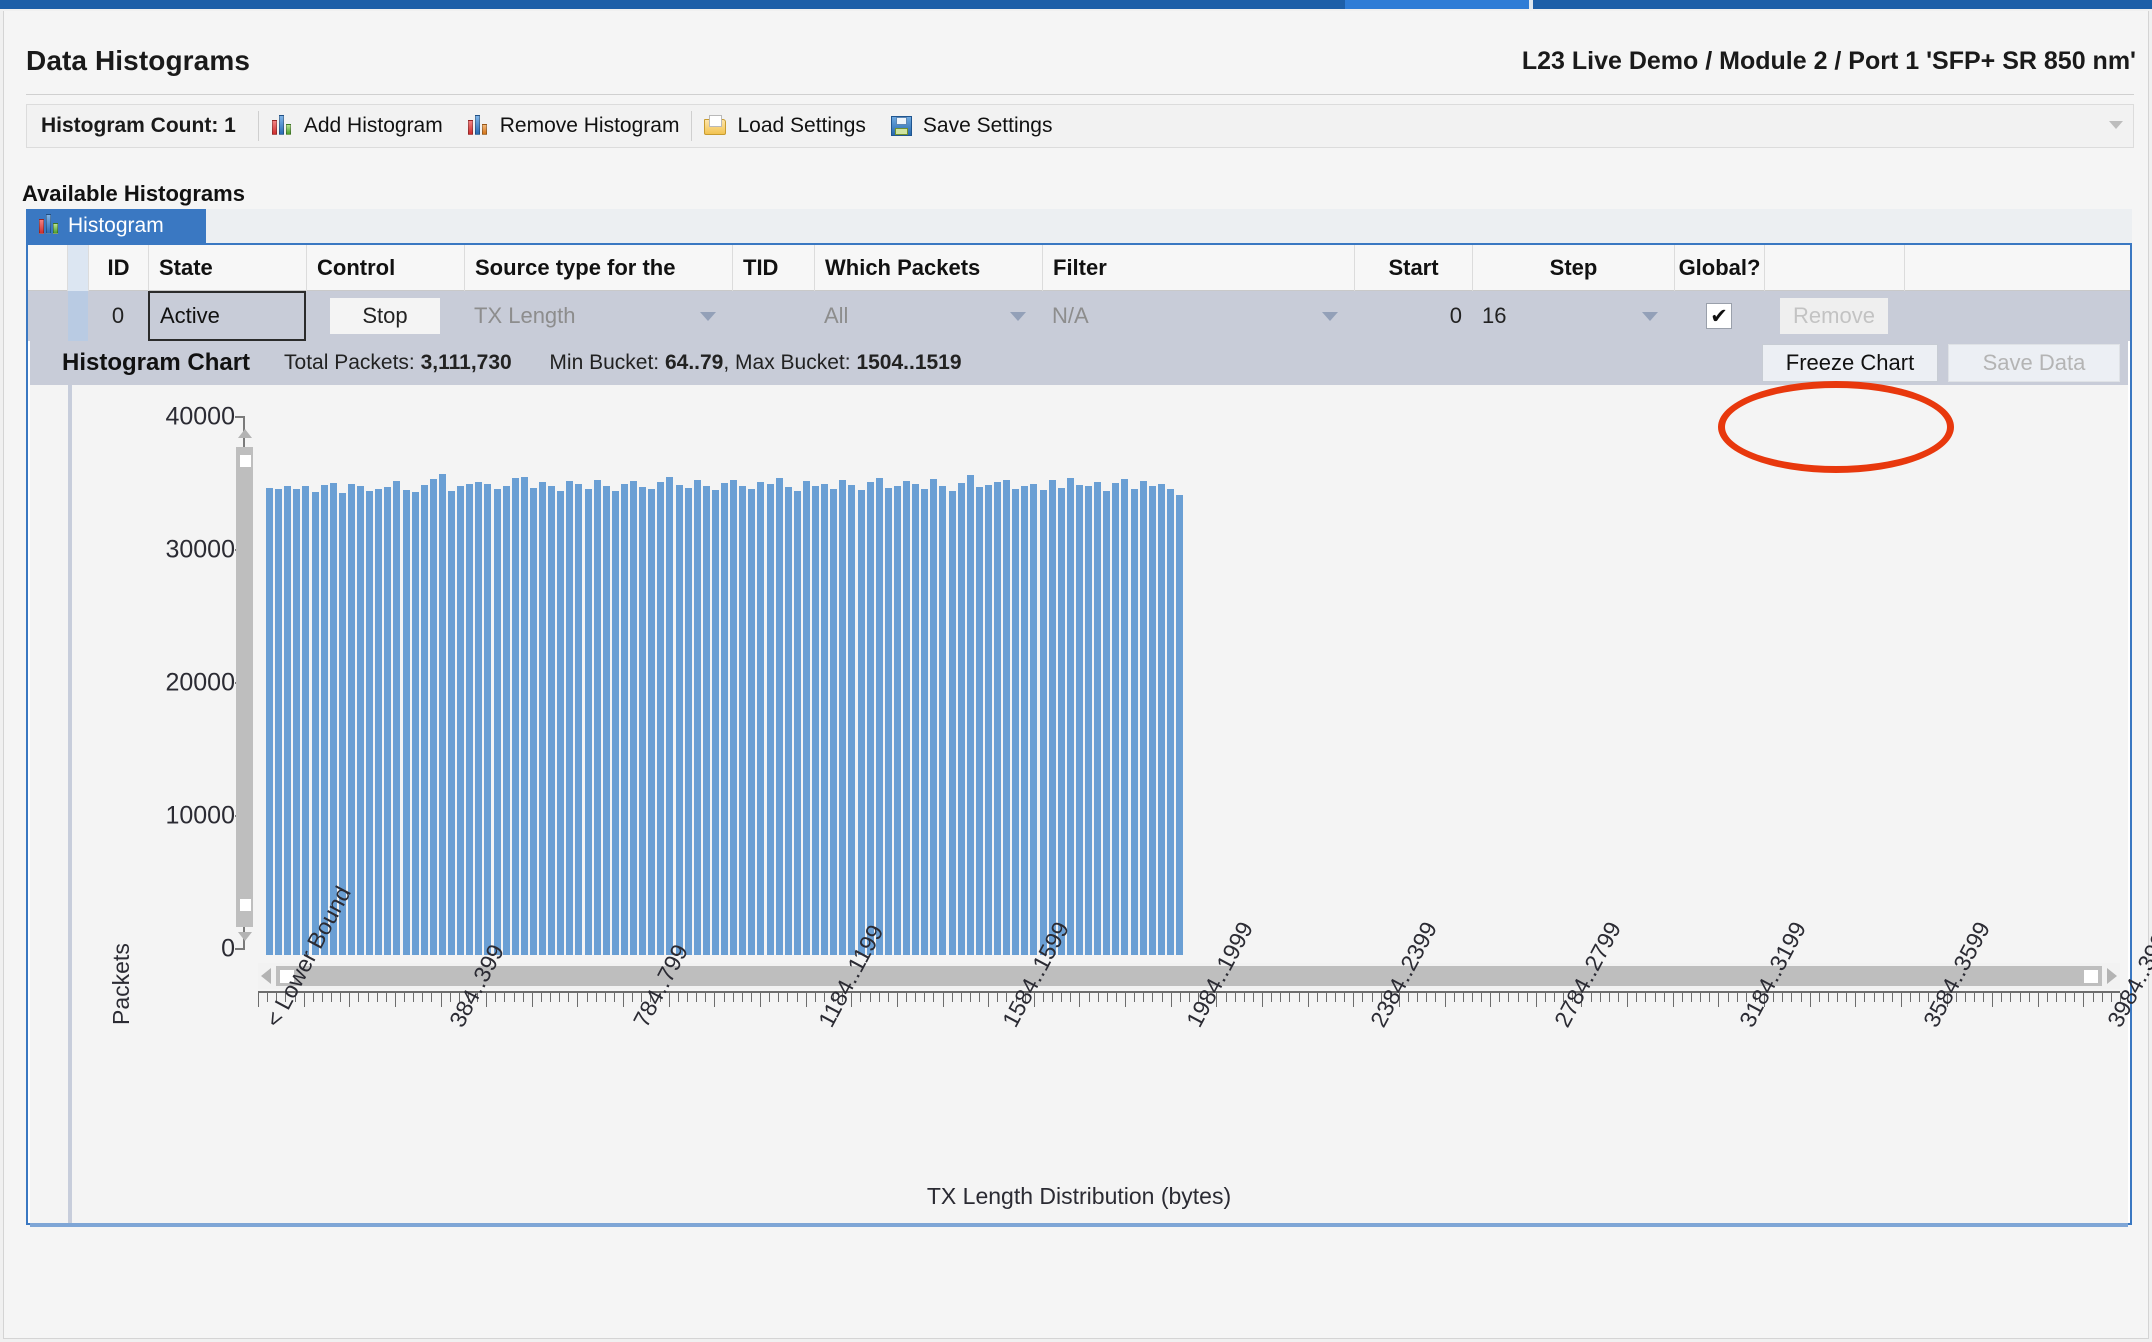 This screenshot has height=1342, width=2152. What do you see at coordinates (1198, 316) in the screenshot?
I see `filter-dropdown: N/A` at bounding box center [1198, 316].